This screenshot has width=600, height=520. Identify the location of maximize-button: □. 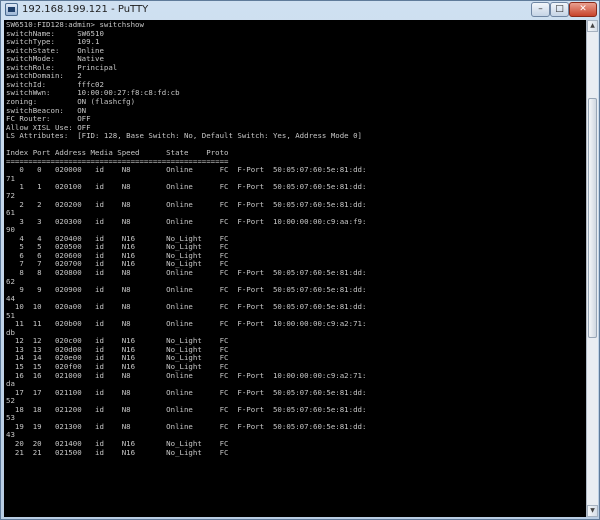
(559, 9).